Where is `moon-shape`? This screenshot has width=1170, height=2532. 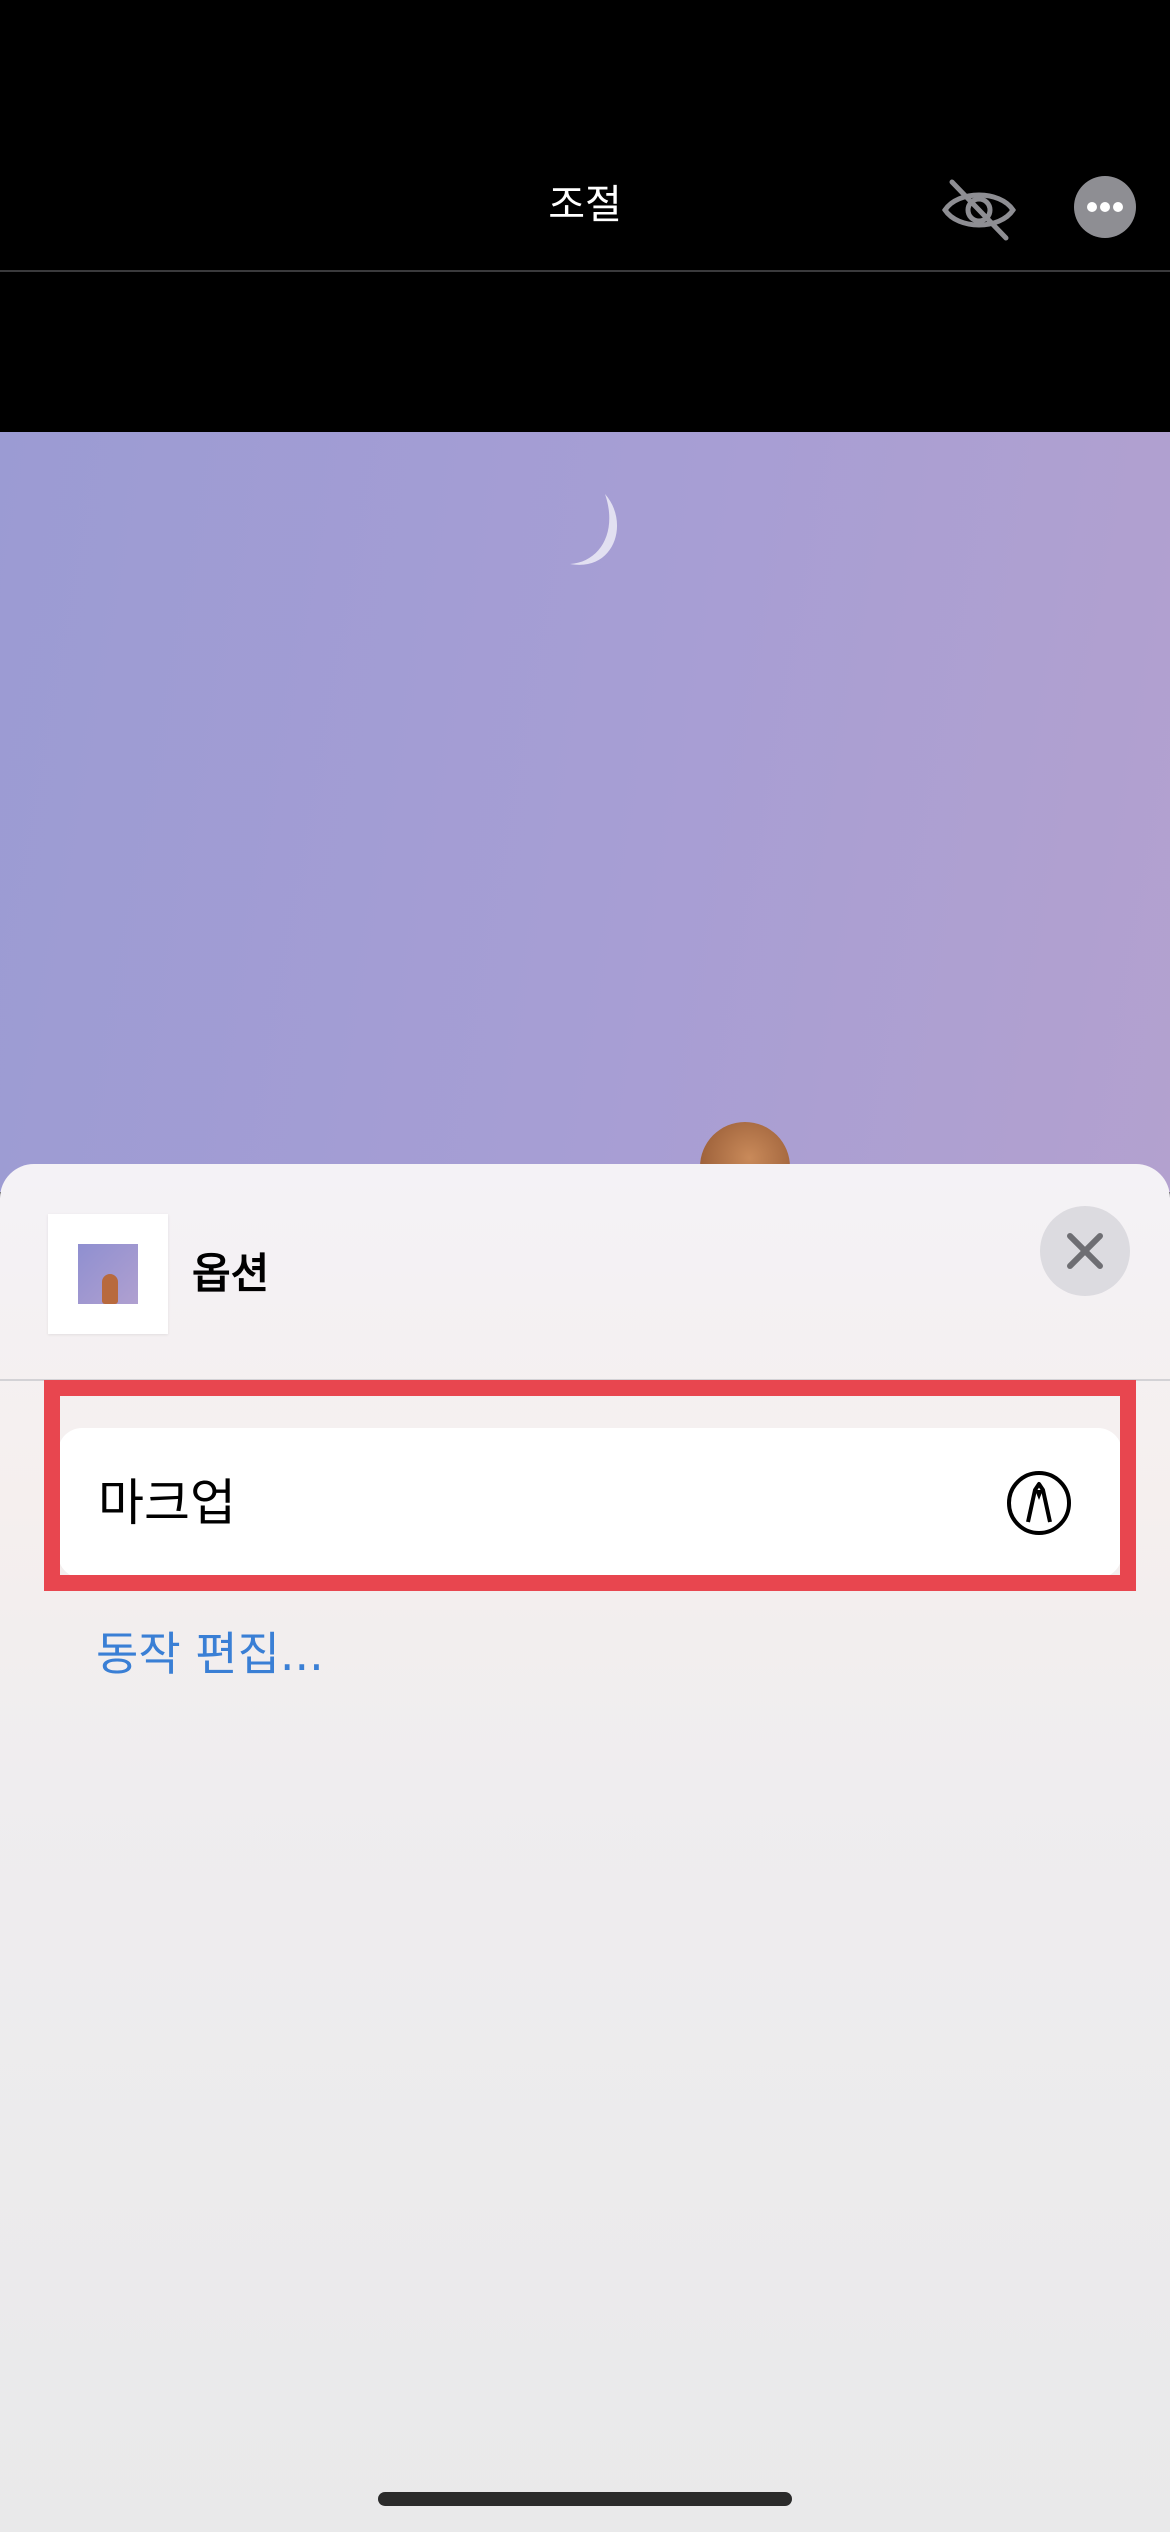 moon-shape is located at coordinates (594, 529).